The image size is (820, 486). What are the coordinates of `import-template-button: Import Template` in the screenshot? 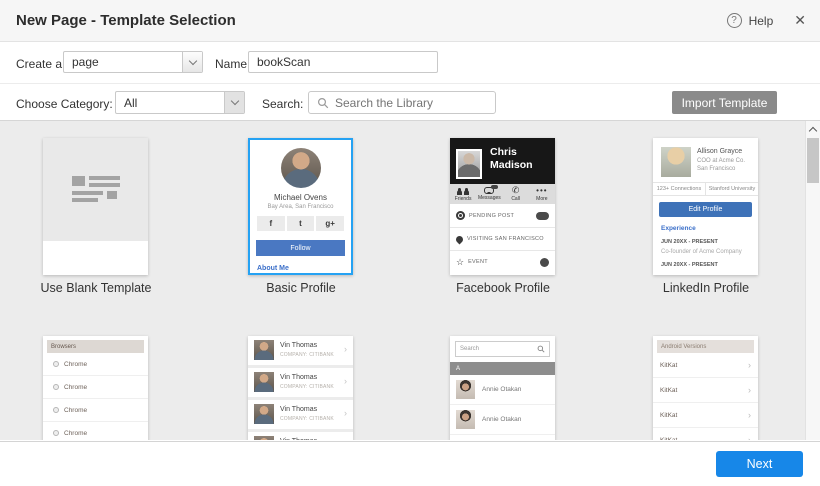 It's located at (724, 102).